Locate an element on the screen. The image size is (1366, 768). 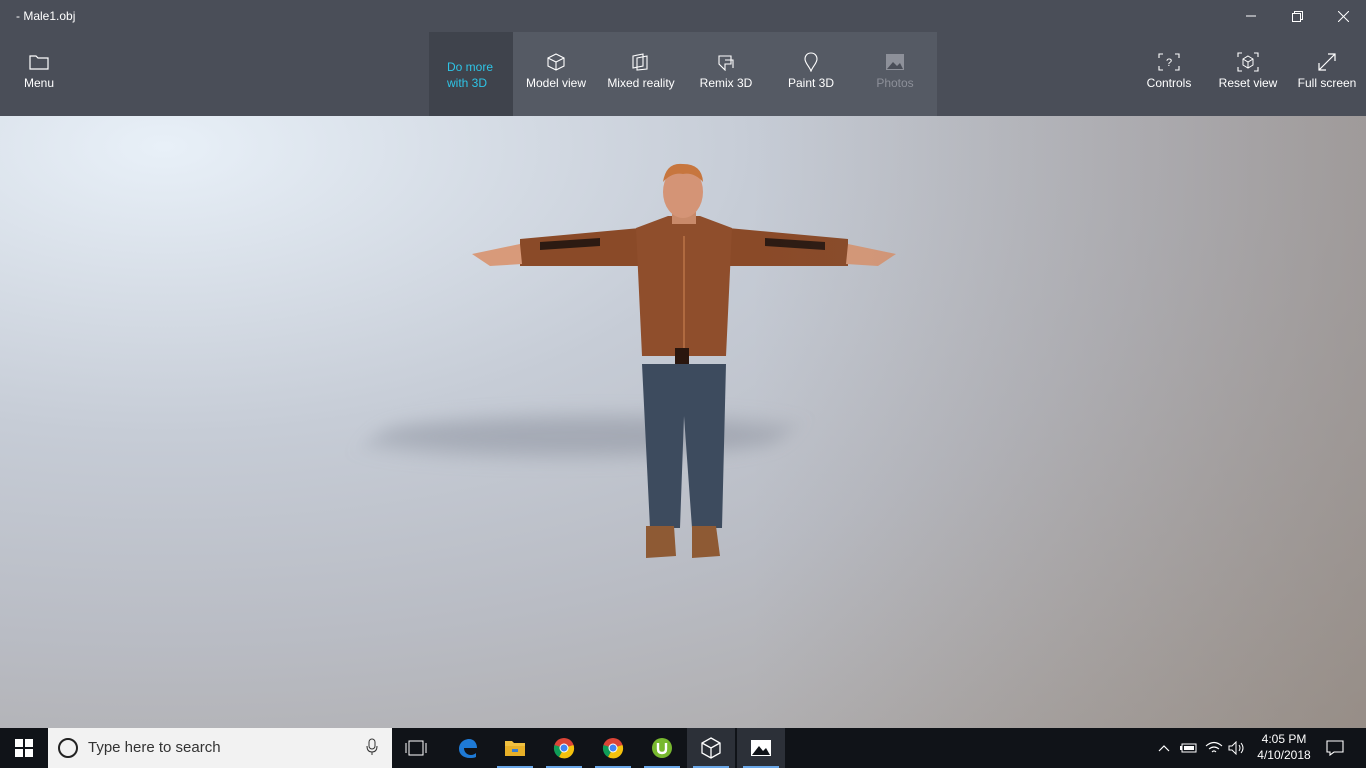
mixed-reality-icon is located at coordinates (641, 62).